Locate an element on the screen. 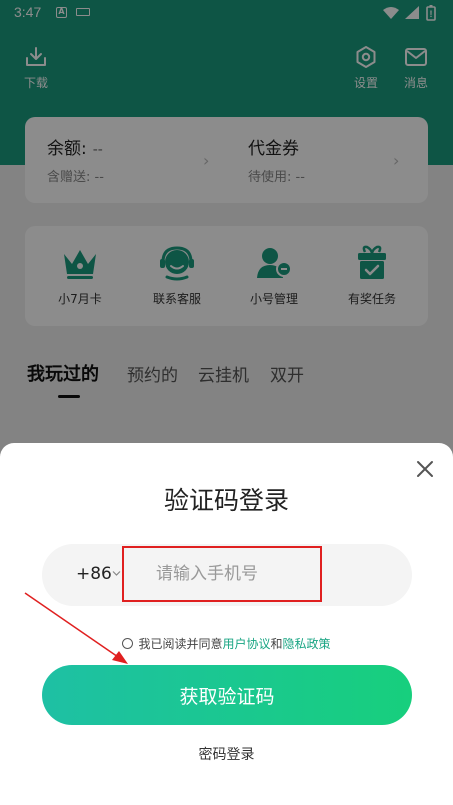 This screenshot has height=805, width=453. country-code-selector: +86 is located at coordinates (94, 574).